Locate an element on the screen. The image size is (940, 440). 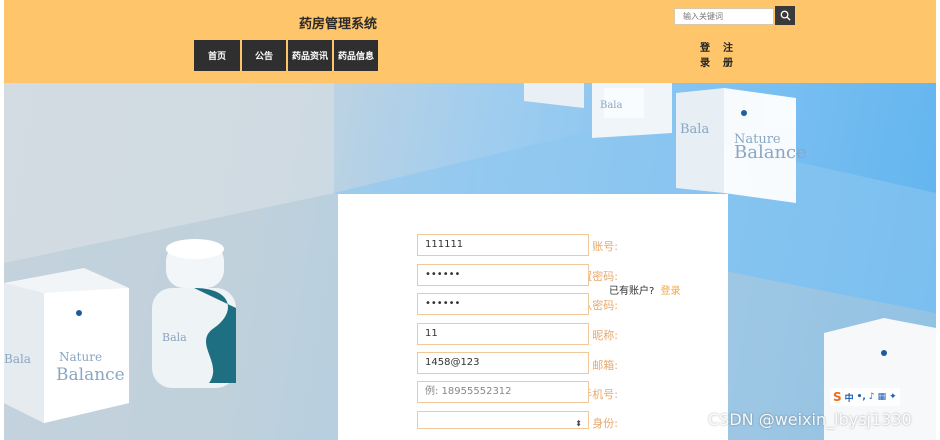
search-button is located at coordinates (785, 15).